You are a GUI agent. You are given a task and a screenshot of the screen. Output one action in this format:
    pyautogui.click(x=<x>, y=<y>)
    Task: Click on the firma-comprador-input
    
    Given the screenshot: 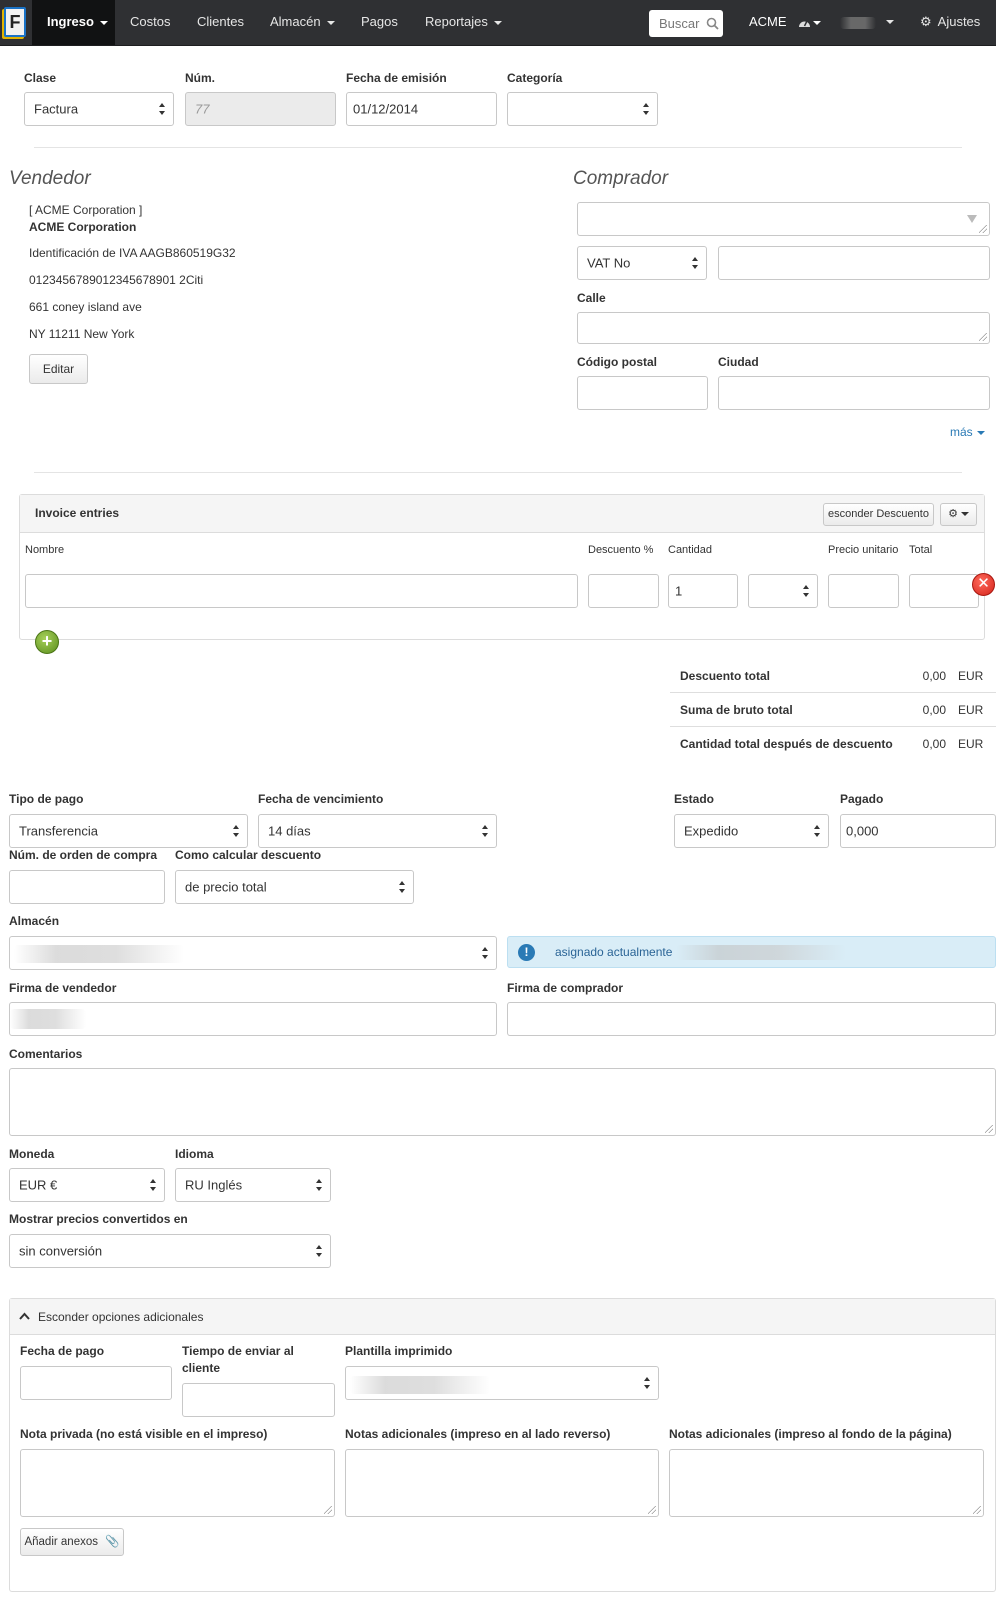 What is the action you would take?
    pyautogui.click(x=751, y=1019)
    